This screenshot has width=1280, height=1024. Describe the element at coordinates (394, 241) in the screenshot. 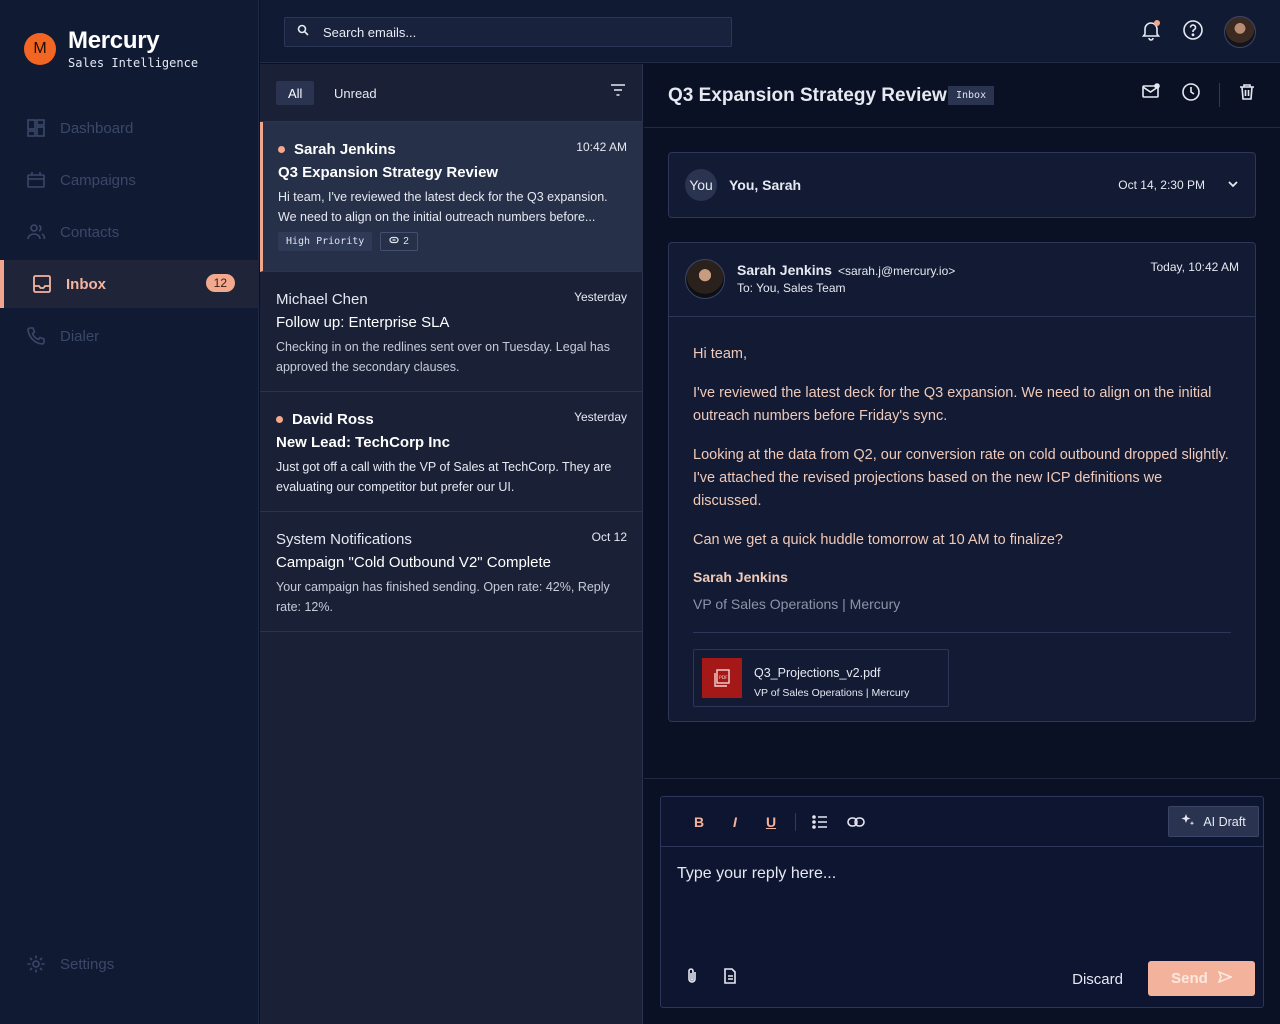

I see `paperclip-icon` at that location.